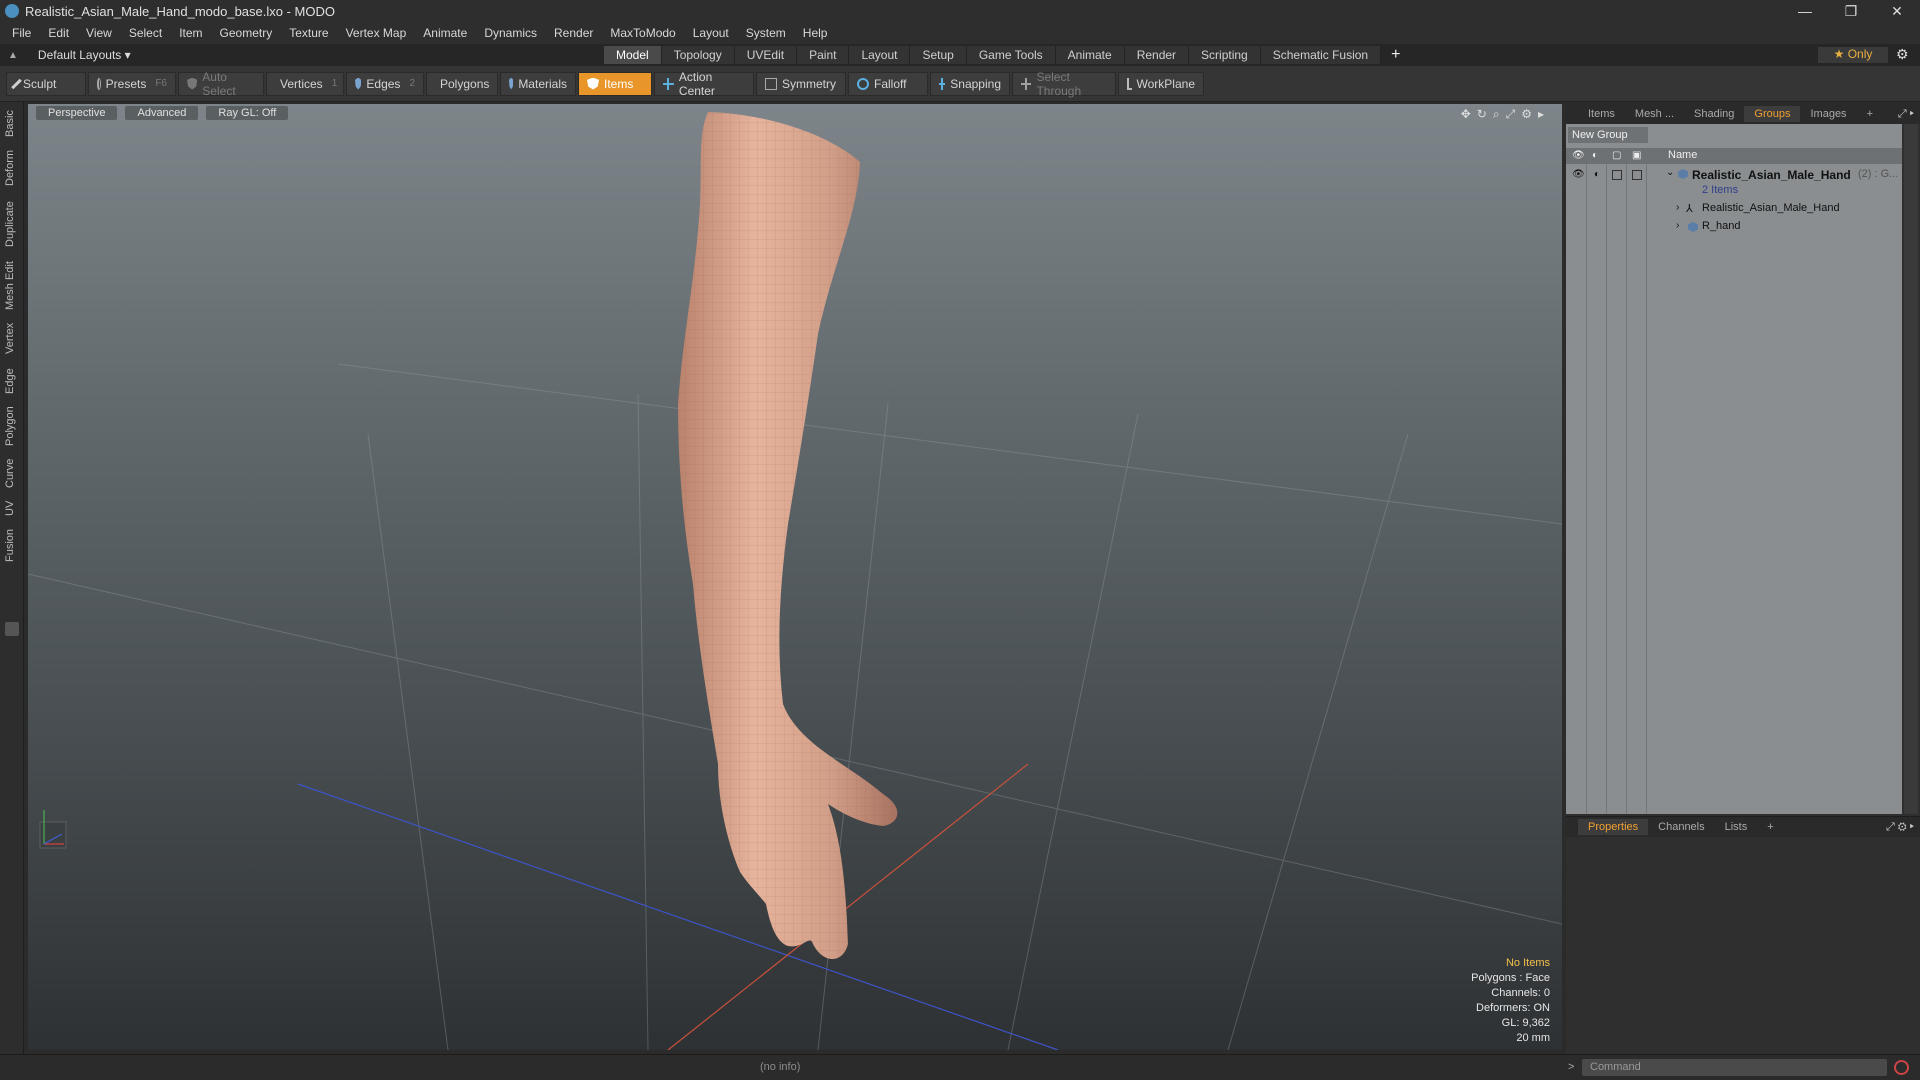 This screenshot has height=1080, width=1920. Describe the element at coordinates (12, 629) in the screenshot. I see `toolbox-toggle-icon` at that location.